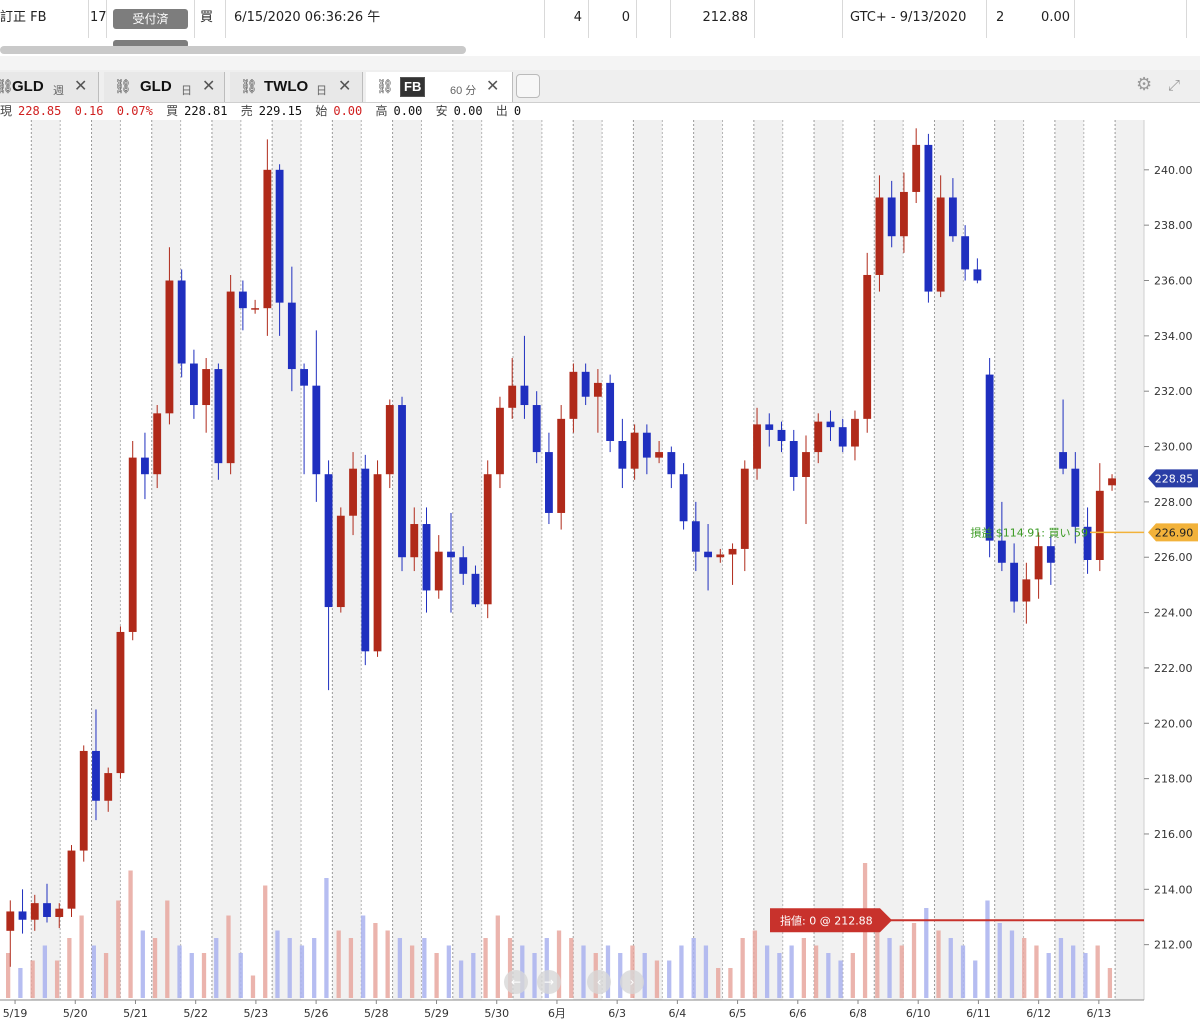  Describe the element at coordinates (49, 87) in the screenshot. I see `tab-gld-weekly: ⛓ GLD 週 ✕` at that location.